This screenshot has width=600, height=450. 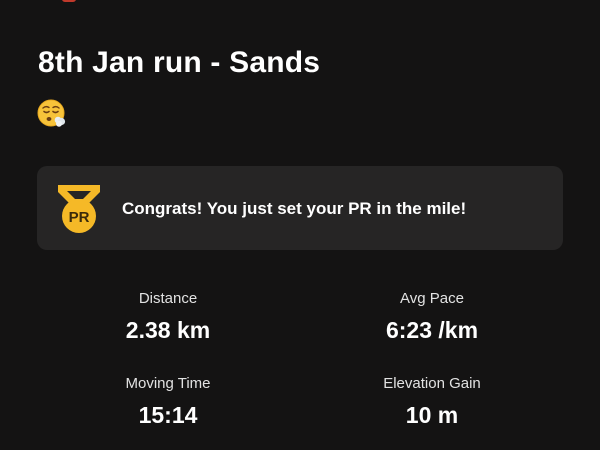 I want to click on pr-badge-text: PR, so click(x=79, y=217).